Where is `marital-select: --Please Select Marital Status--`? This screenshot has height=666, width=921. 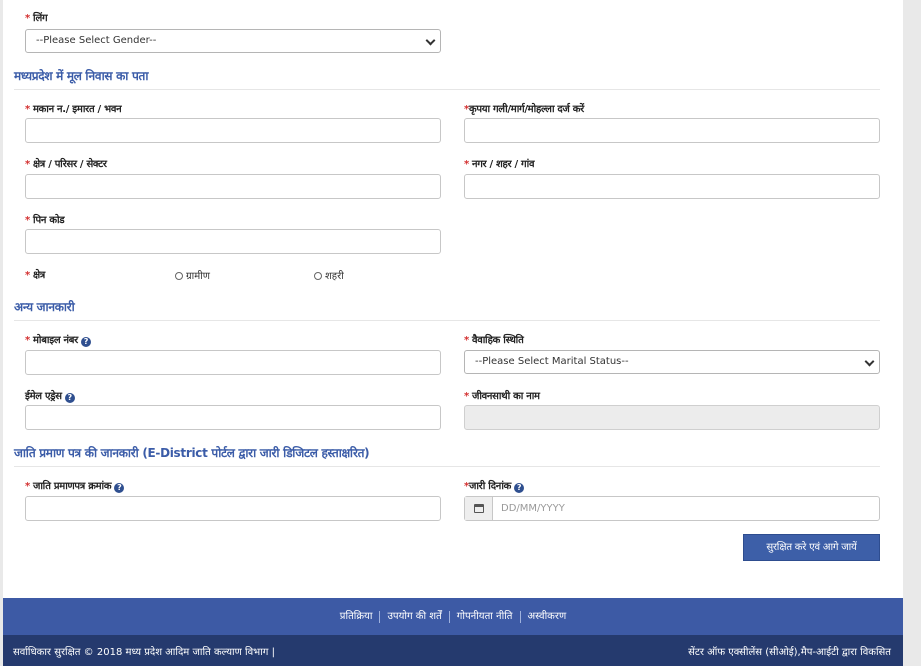
marital-select: --Please Select Marital Status-- is located at coordinates (672, 362).